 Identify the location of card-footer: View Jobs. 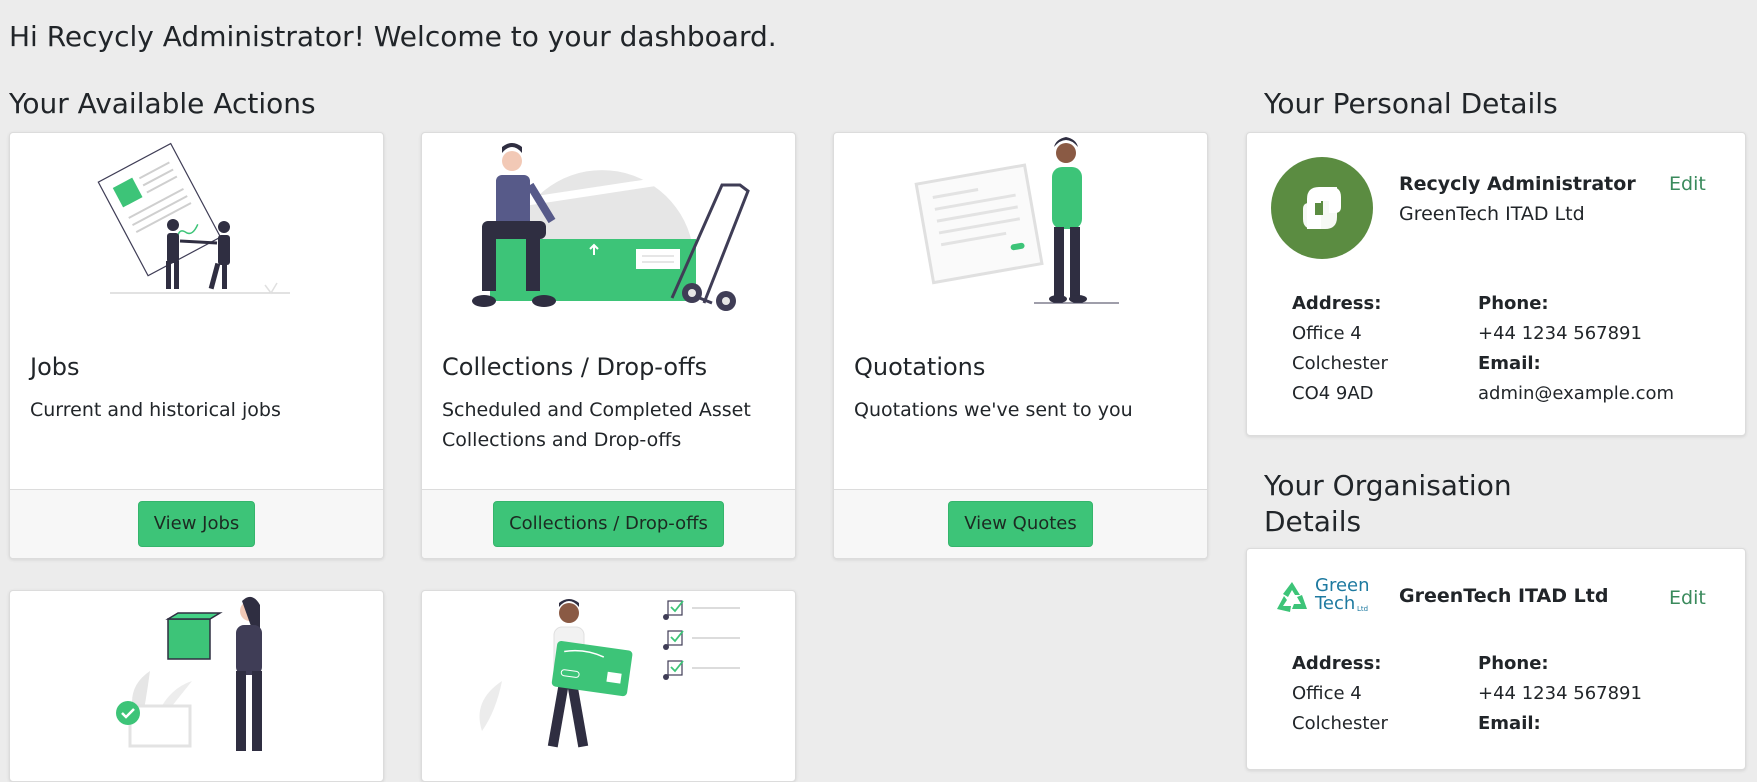
(196, 523).